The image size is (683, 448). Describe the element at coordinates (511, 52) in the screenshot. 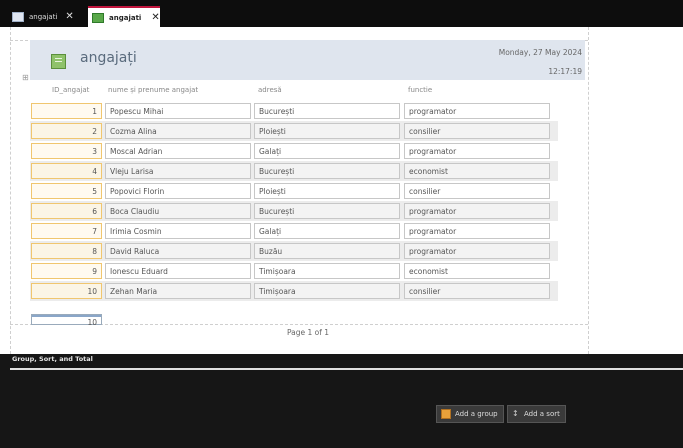

I see `report-date: Monday, 27 May 2024` at that location.